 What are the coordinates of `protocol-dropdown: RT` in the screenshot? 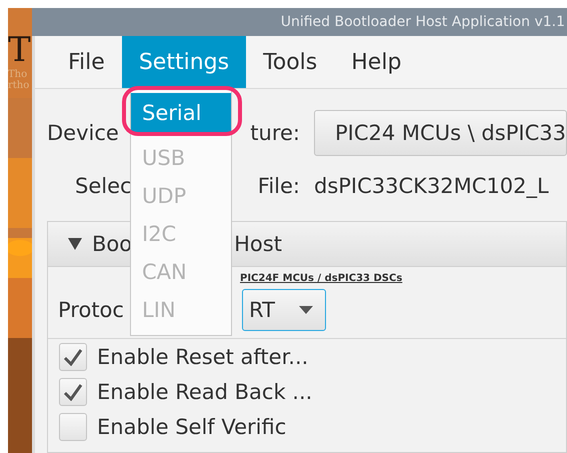 It's located at (284, 310).